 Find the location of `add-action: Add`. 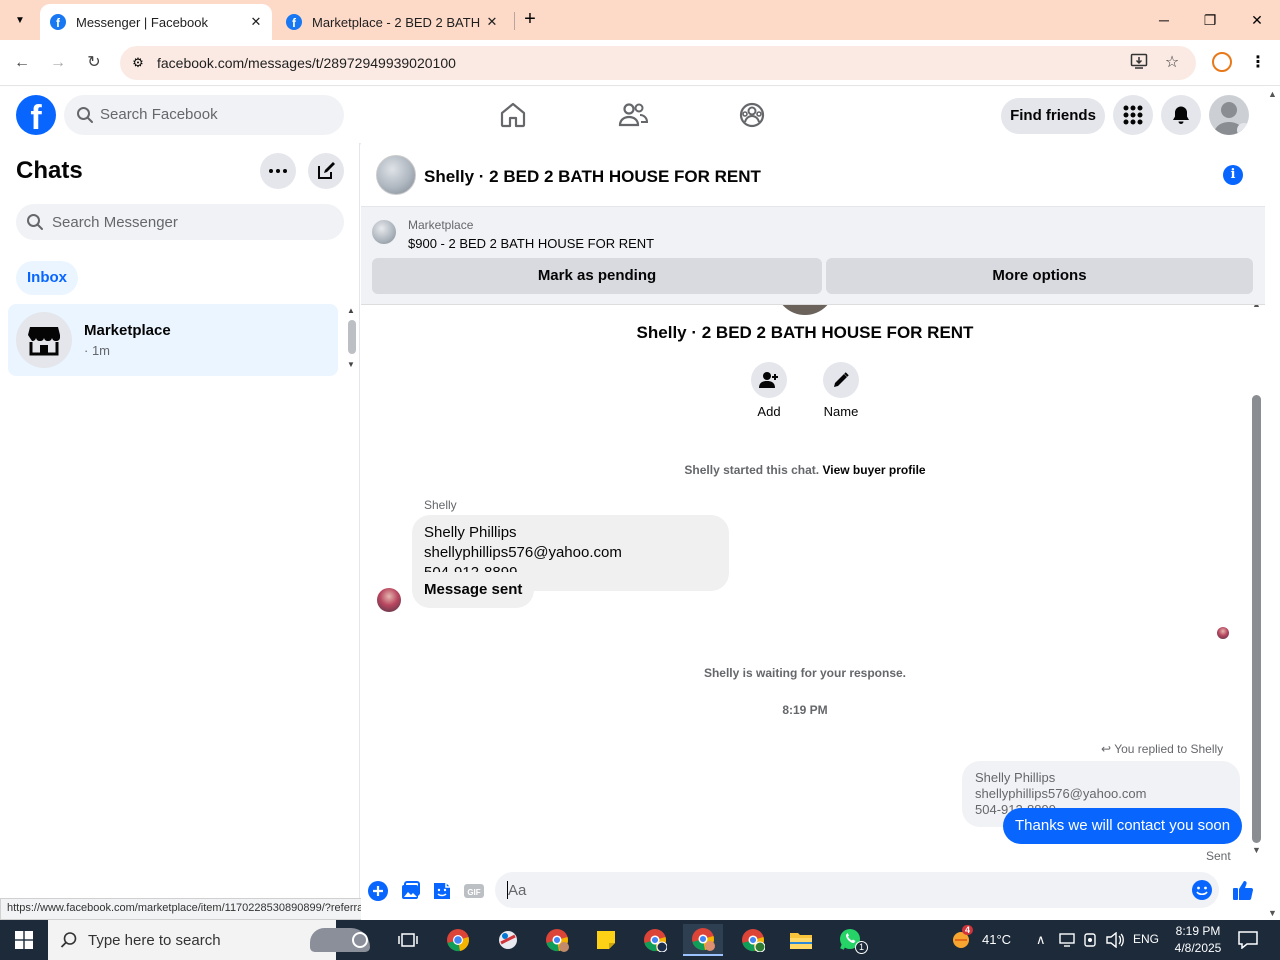

add-action: Add is located at coordinates (769, 390).